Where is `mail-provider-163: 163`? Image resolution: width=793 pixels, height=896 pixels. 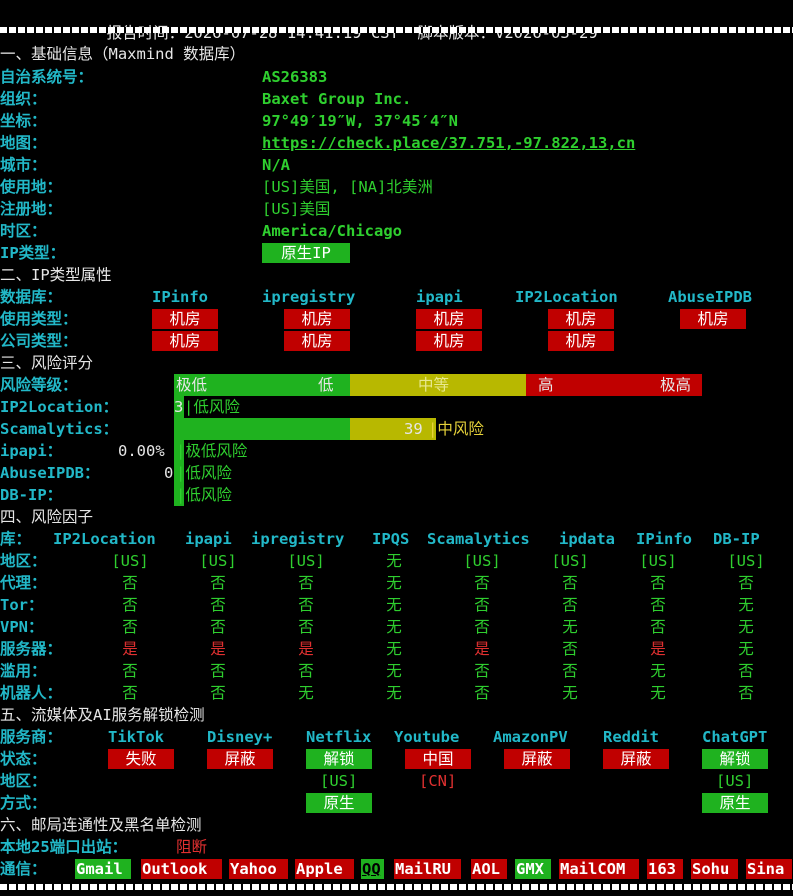 mail-provider-163: 163 is located at coordinates (665, 869).